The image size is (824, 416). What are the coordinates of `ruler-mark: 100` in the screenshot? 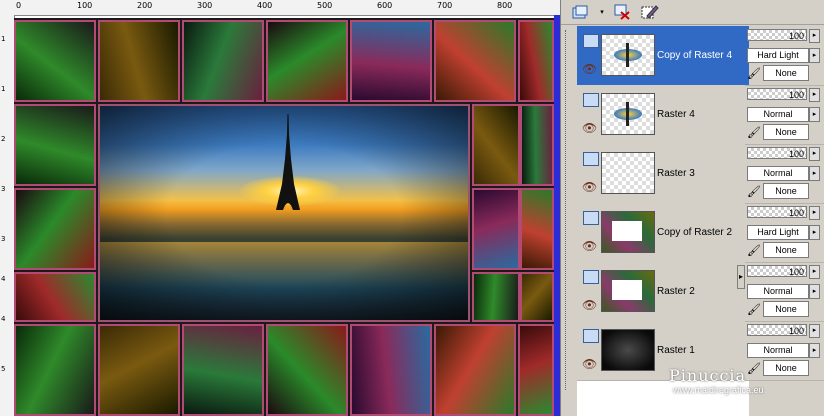 It's located at (85, 5).